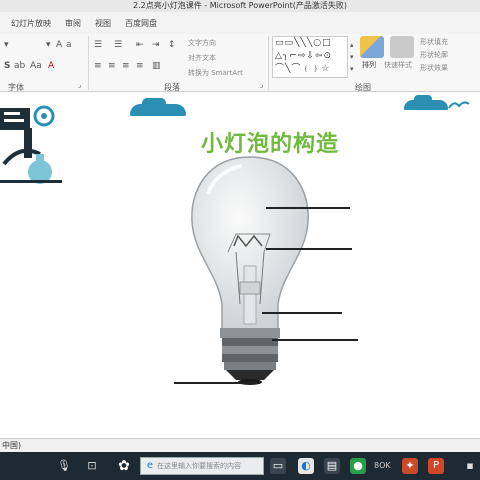  Describe the element at coordinates (150, 465) in the screenshot. I see `edge-icon: e` at that location.